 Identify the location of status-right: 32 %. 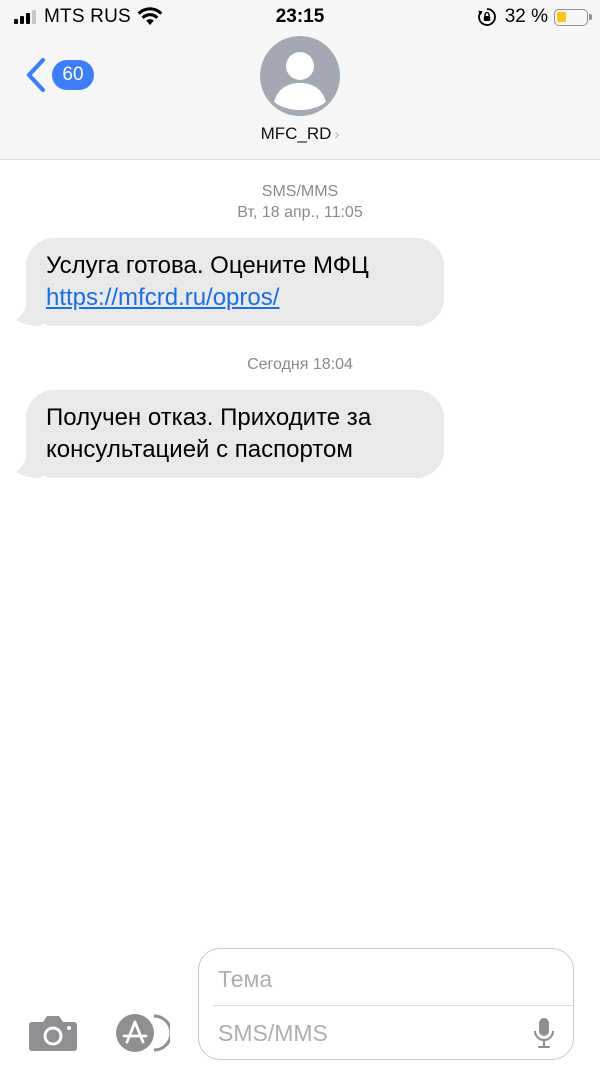
(534, 17).